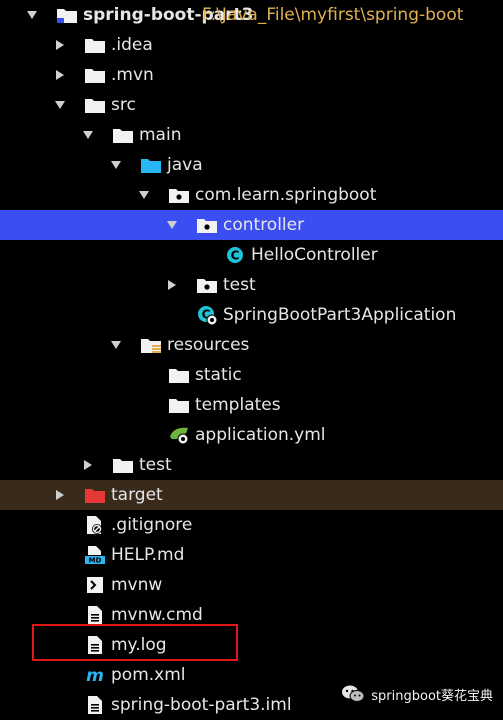 Image resolution: width=503 pixels, height=720 pixels. Describe the element at coordinates (95, 561) in the screenshot. I see `svg-text: MD` at that location.